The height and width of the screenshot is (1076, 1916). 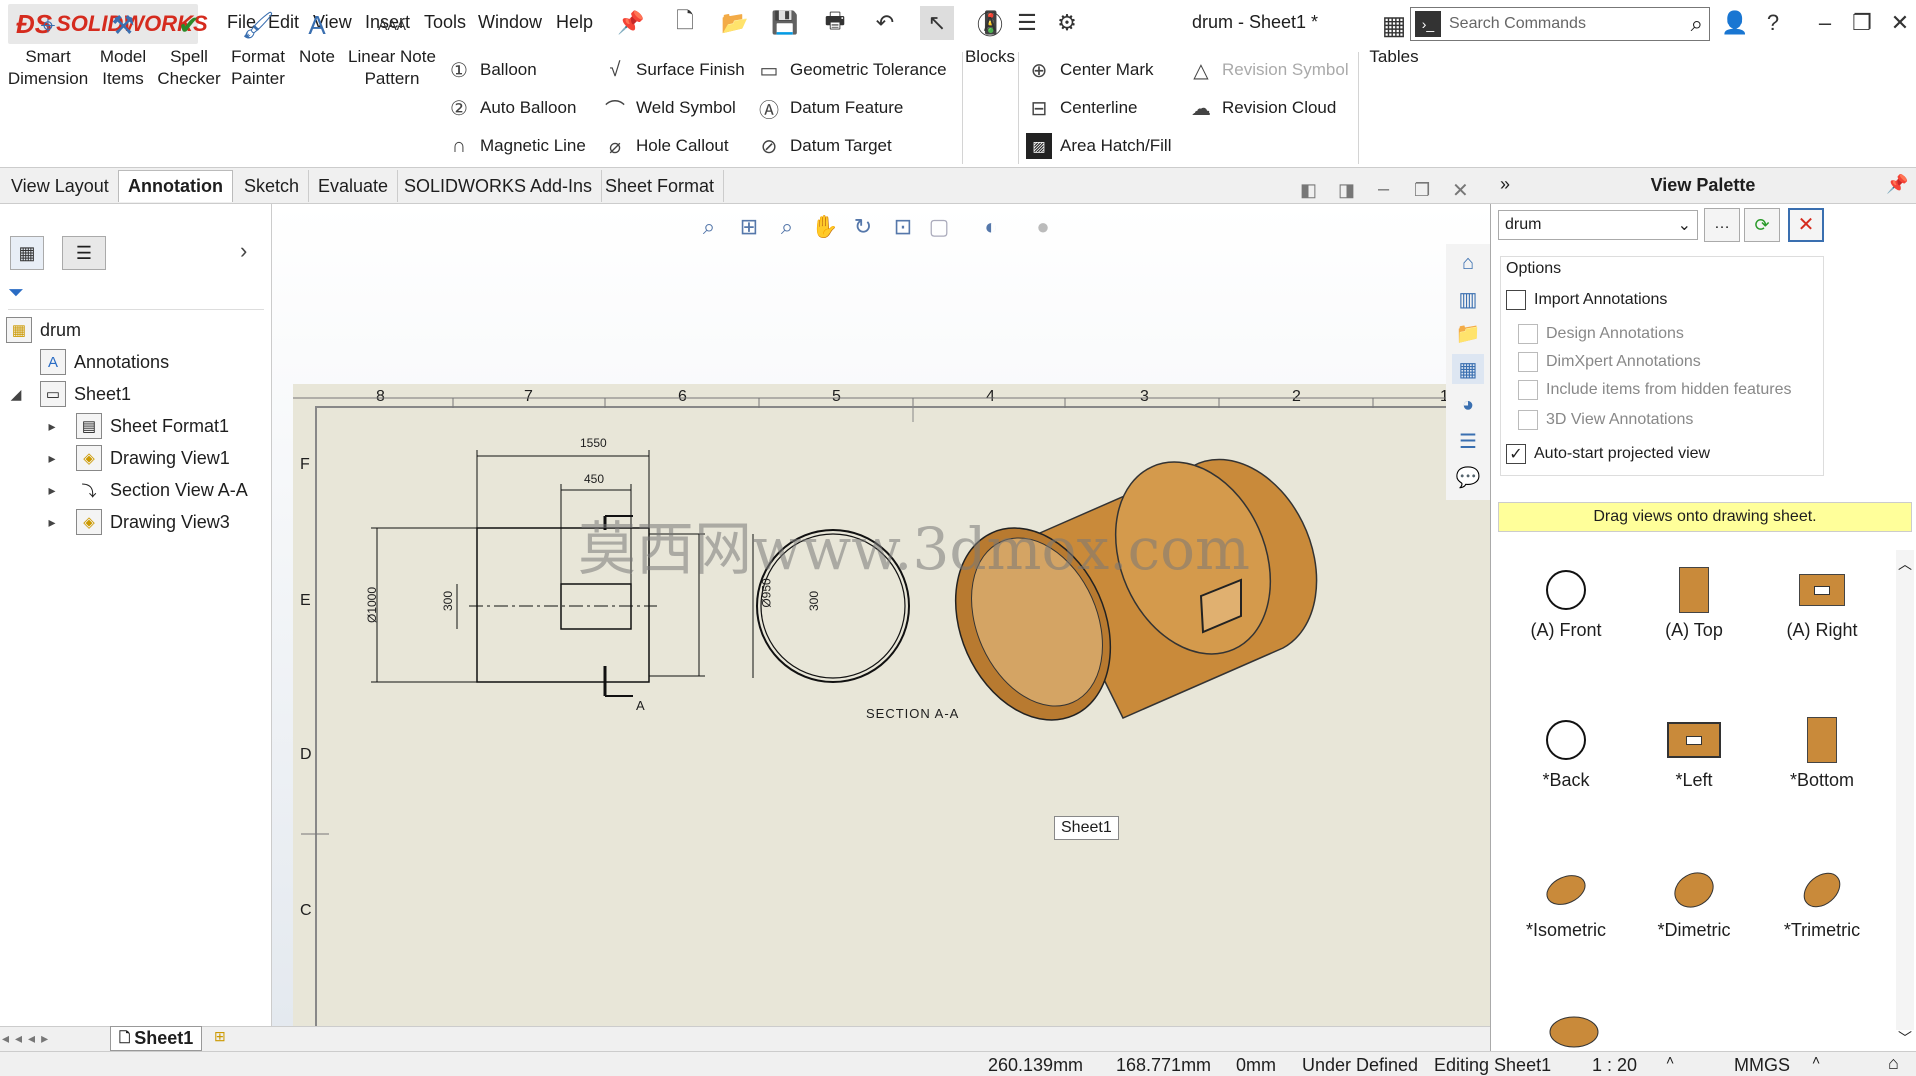 I want to click on display-style-icon: ▢, so click(x=939, y=227).